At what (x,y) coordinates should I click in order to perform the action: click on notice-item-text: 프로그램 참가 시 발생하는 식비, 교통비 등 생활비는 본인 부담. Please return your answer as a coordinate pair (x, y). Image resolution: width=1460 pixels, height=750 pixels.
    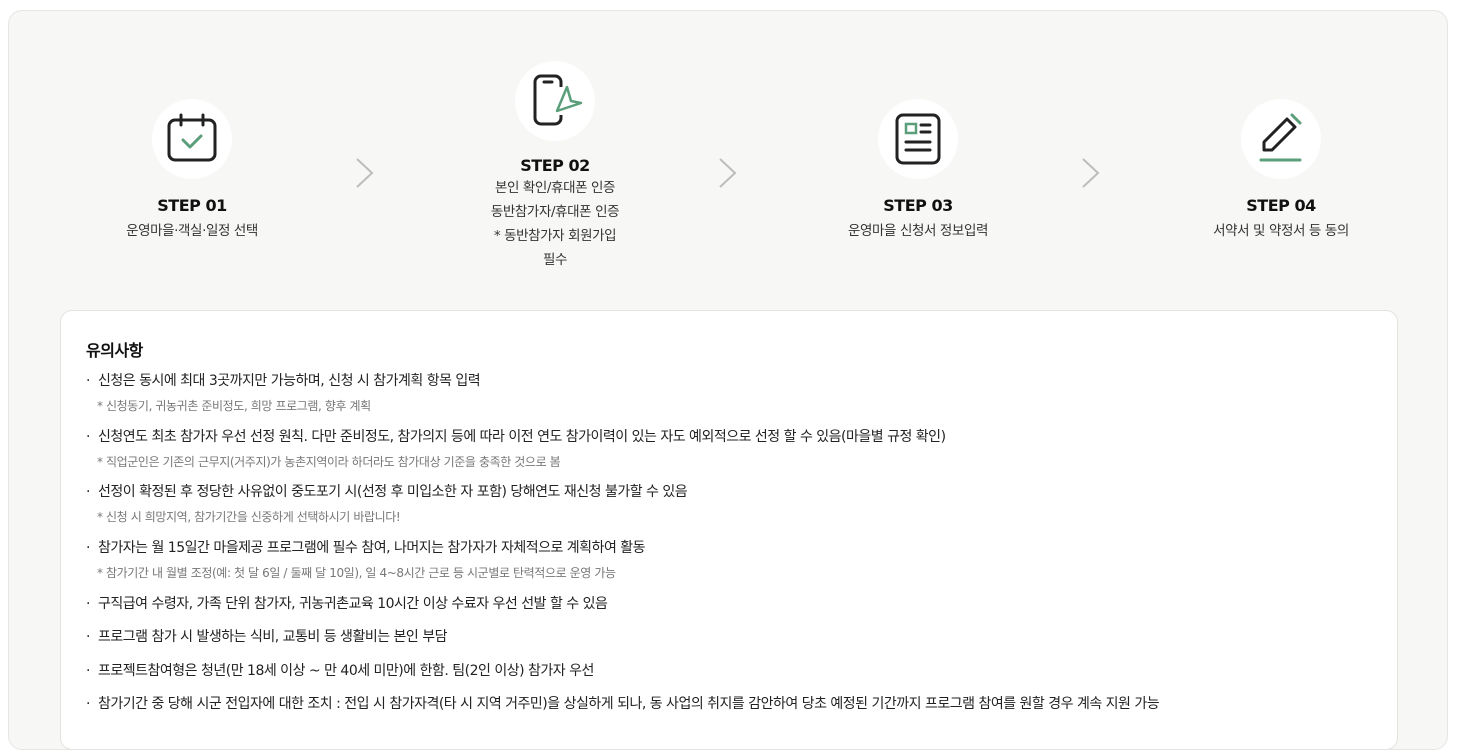
    Looking at the image, I should click on (273, 637).